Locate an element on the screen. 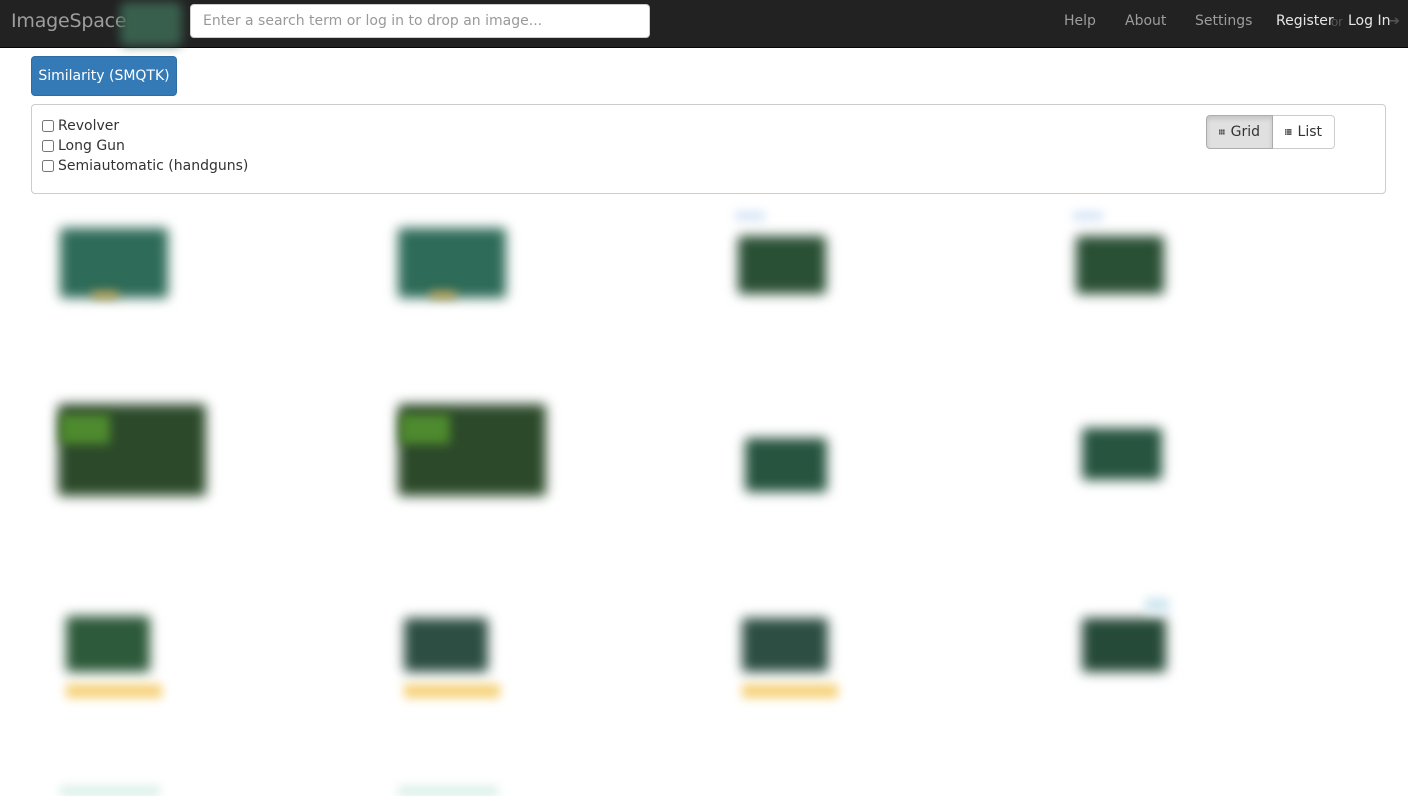 The width and height of the screenshot is (1408, 796). search-input is located at coordinates (420, 21).